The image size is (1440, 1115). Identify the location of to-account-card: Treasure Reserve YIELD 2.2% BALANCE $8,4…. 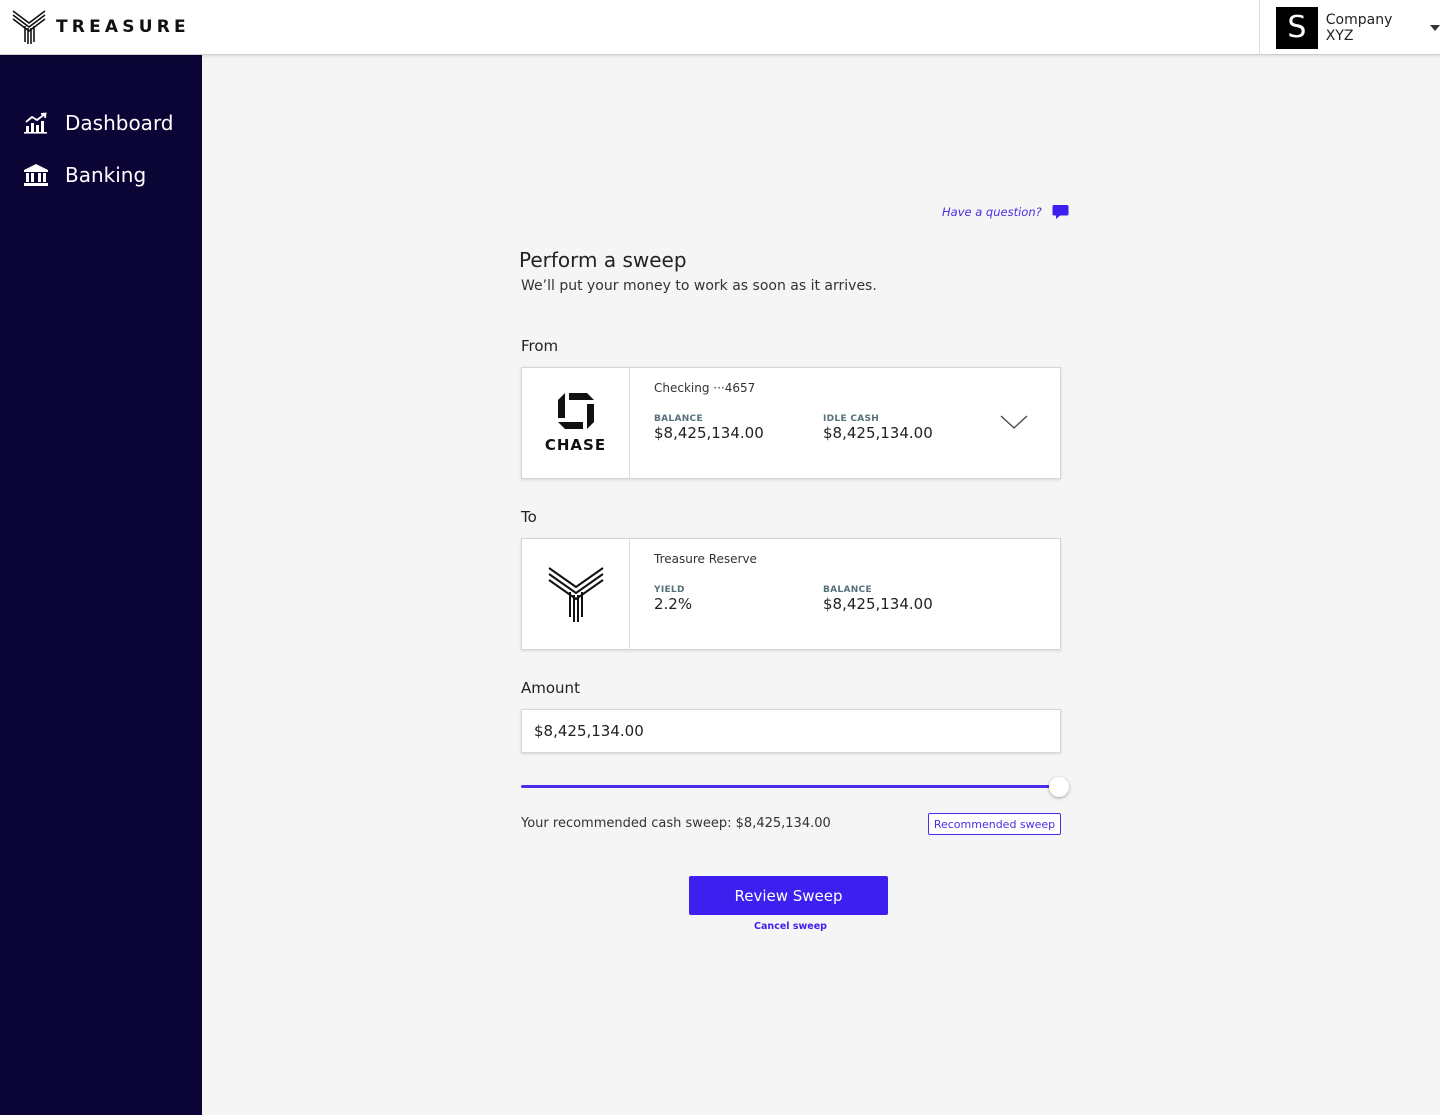
(791, 594).